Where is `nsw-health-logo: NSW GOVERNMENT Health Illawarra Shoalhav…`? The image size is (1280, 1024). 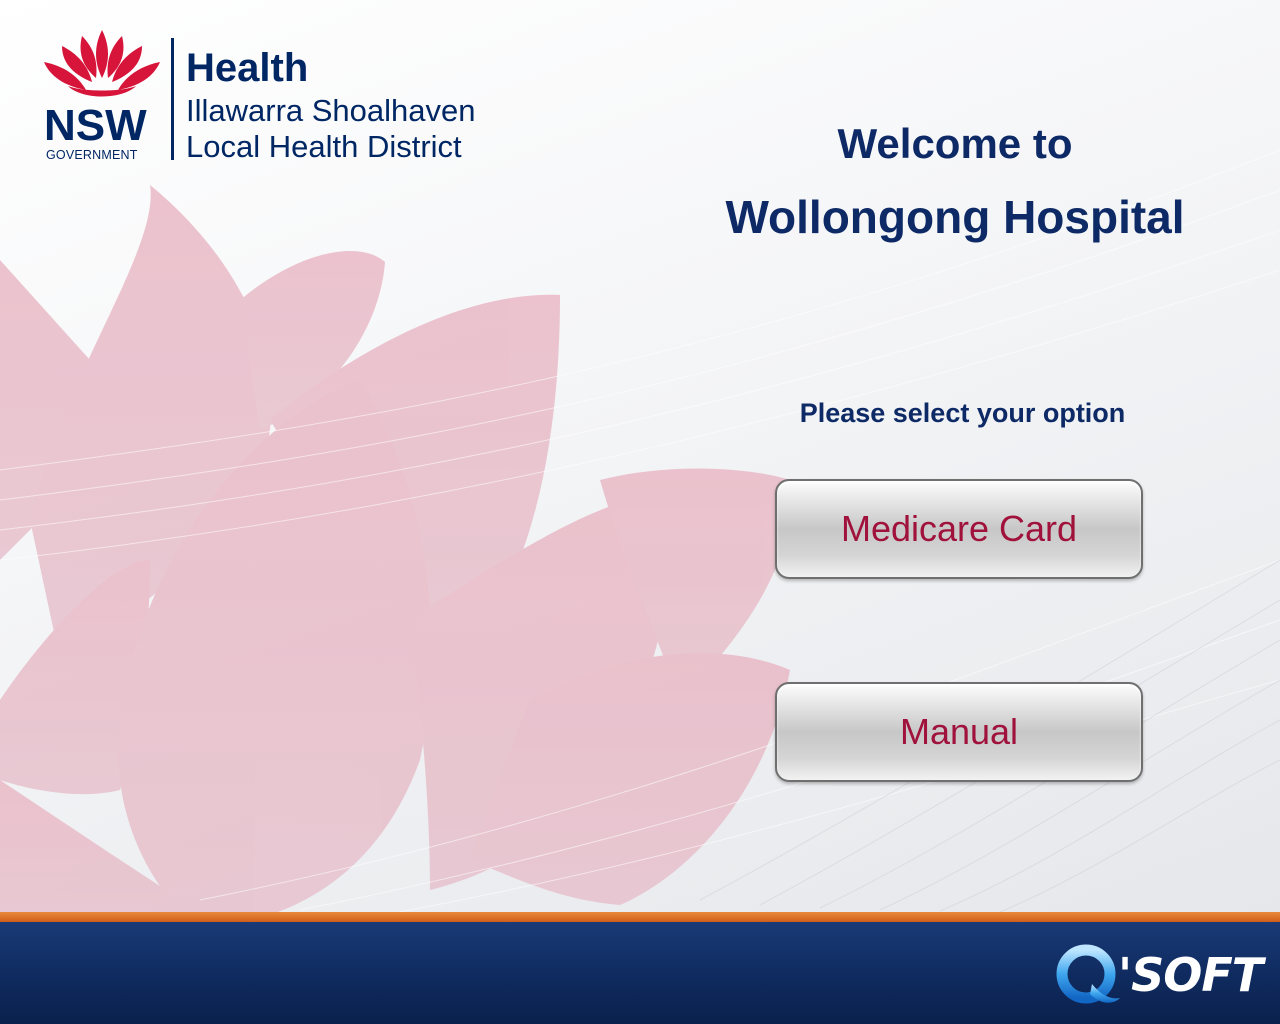 nsw-health-logo: NSW GOVERNMENT Health Illawarra Shoalhav… is located at coordinates (278, 98).